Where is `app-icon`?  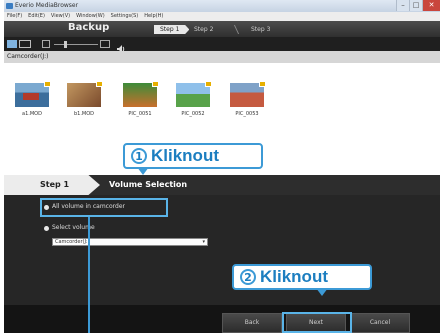 app-icon is located at coordinates (9, 6).